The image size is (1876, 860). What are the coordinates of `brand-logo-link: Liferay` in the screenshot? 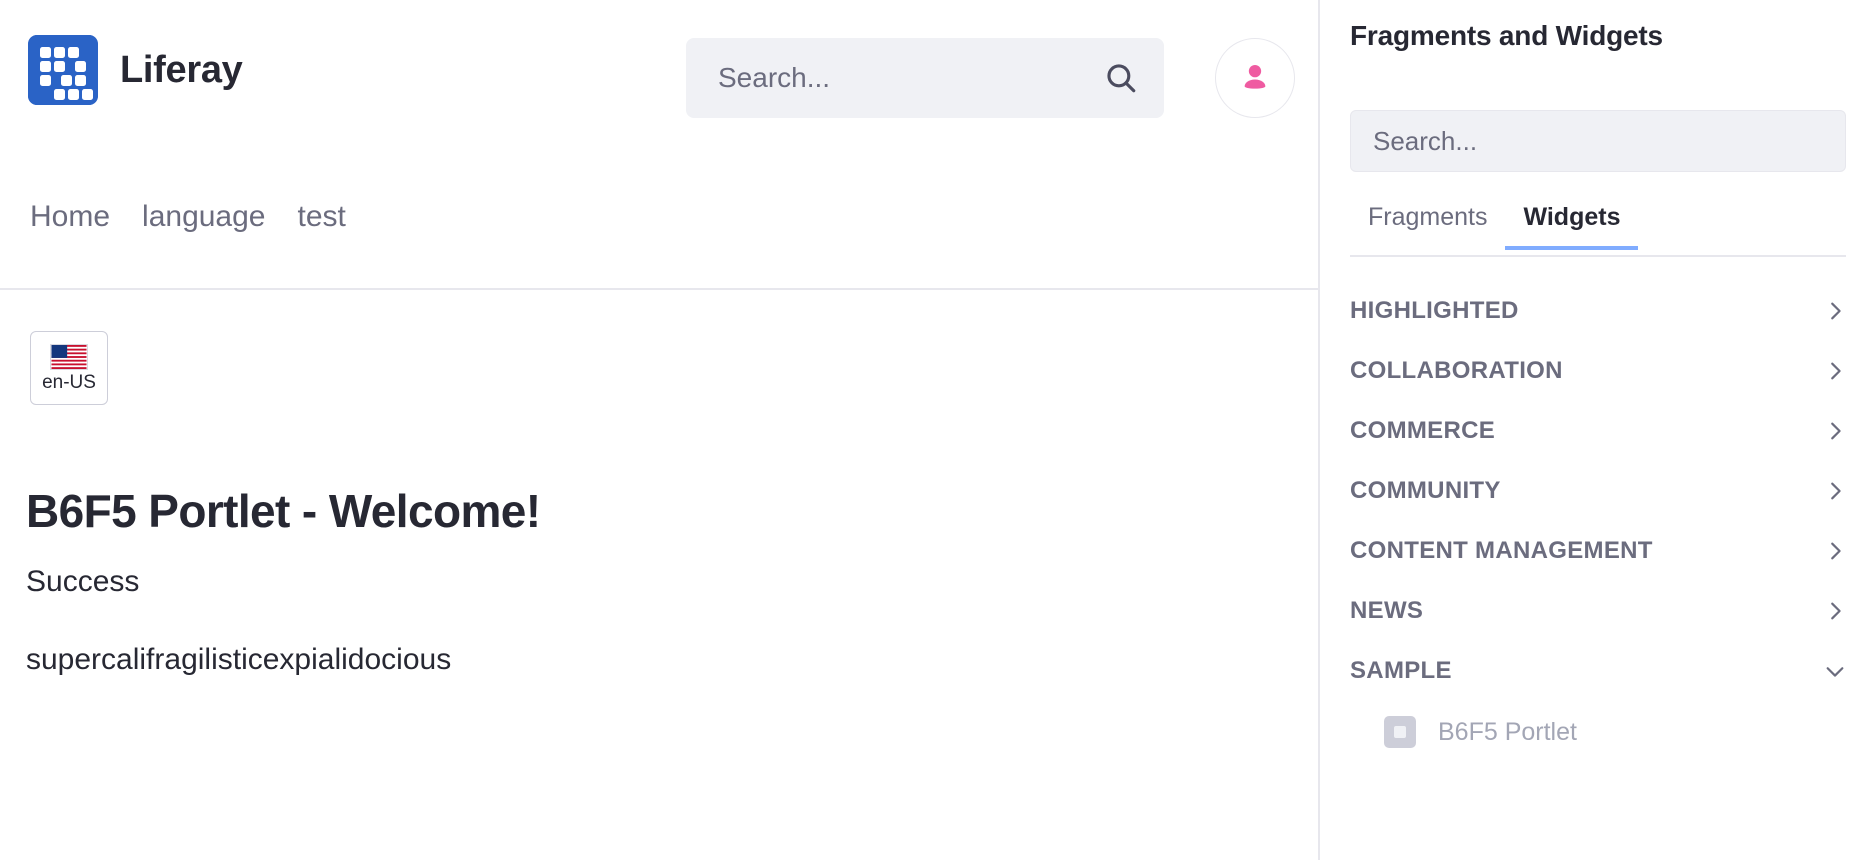 It's located at (135, 70).